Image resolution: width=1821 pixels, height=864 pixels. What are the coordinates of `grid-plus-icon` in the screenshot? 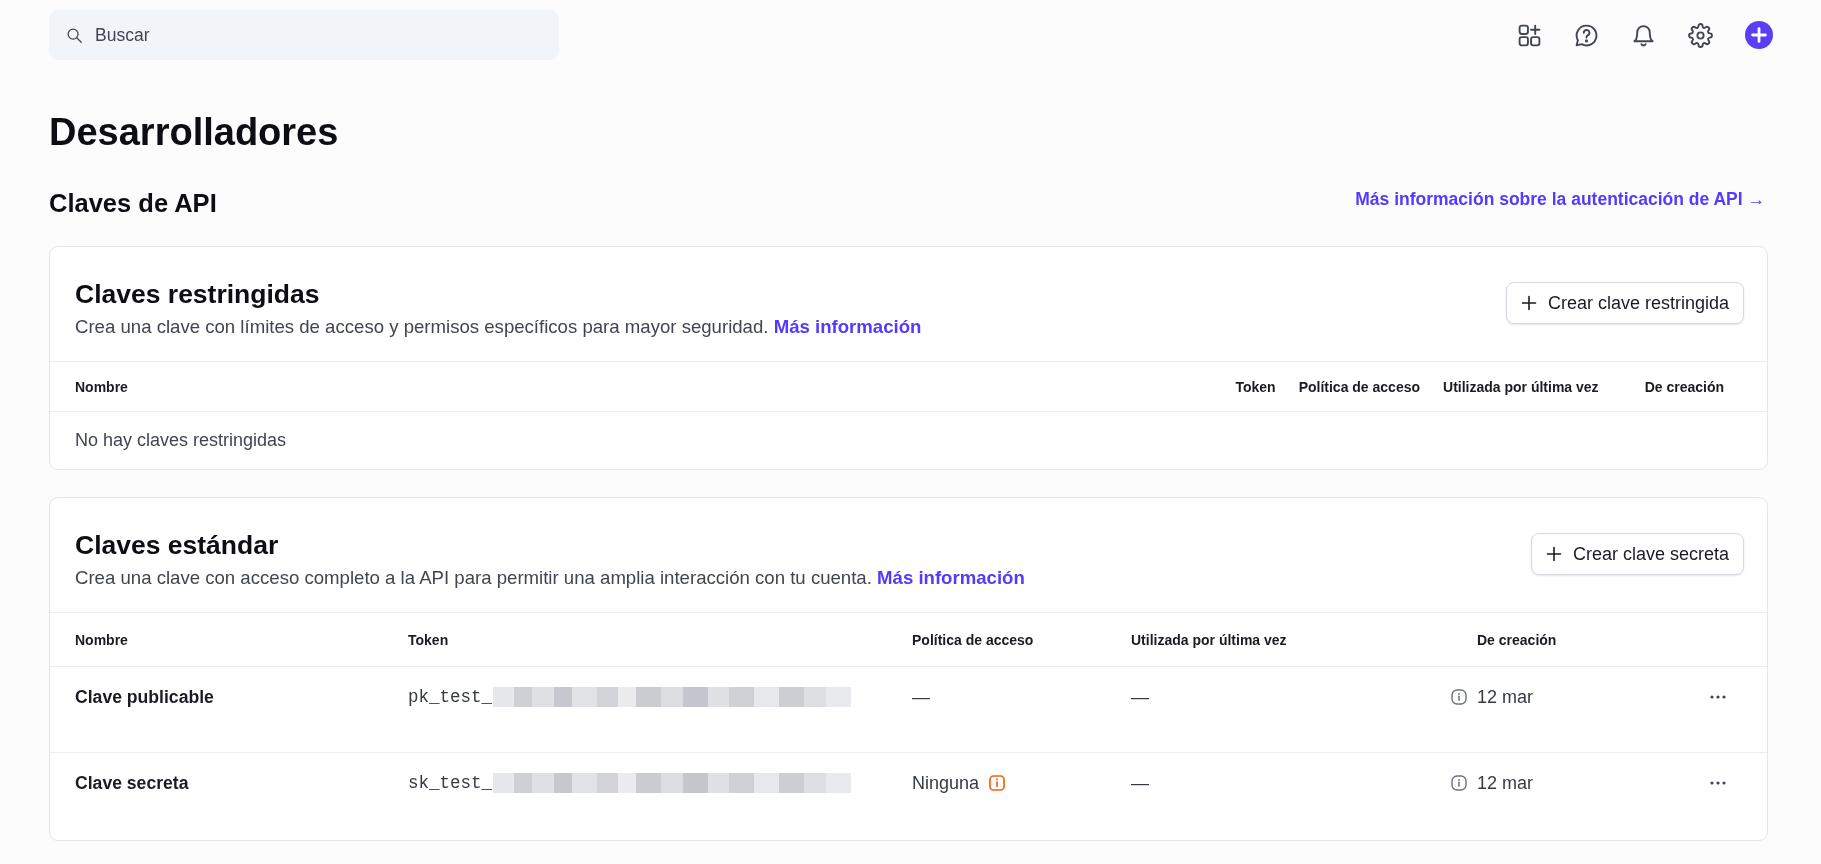 It's located at (1529, 35).